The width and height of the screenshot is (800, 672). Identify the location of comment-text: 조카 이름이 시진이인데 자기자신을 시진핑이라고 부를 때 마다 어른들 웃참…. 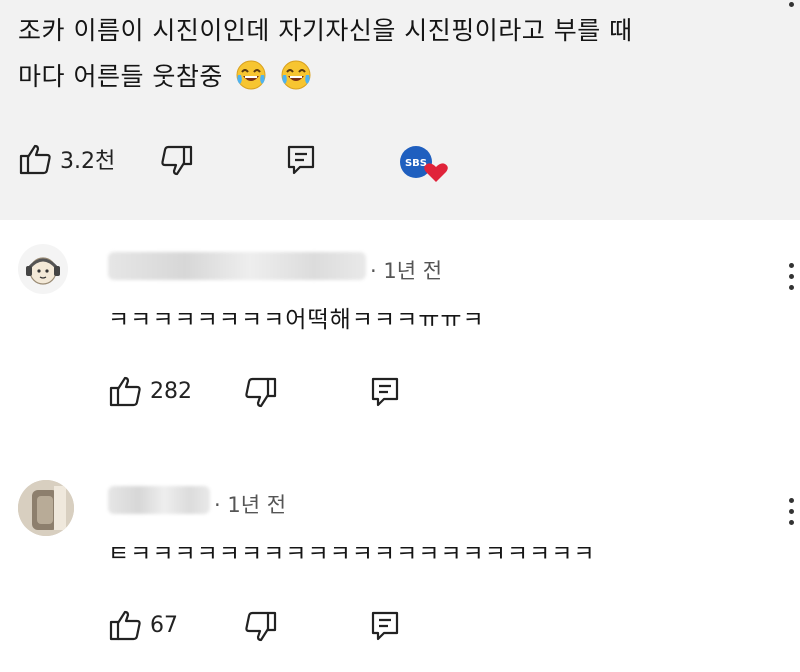
(400, 54).